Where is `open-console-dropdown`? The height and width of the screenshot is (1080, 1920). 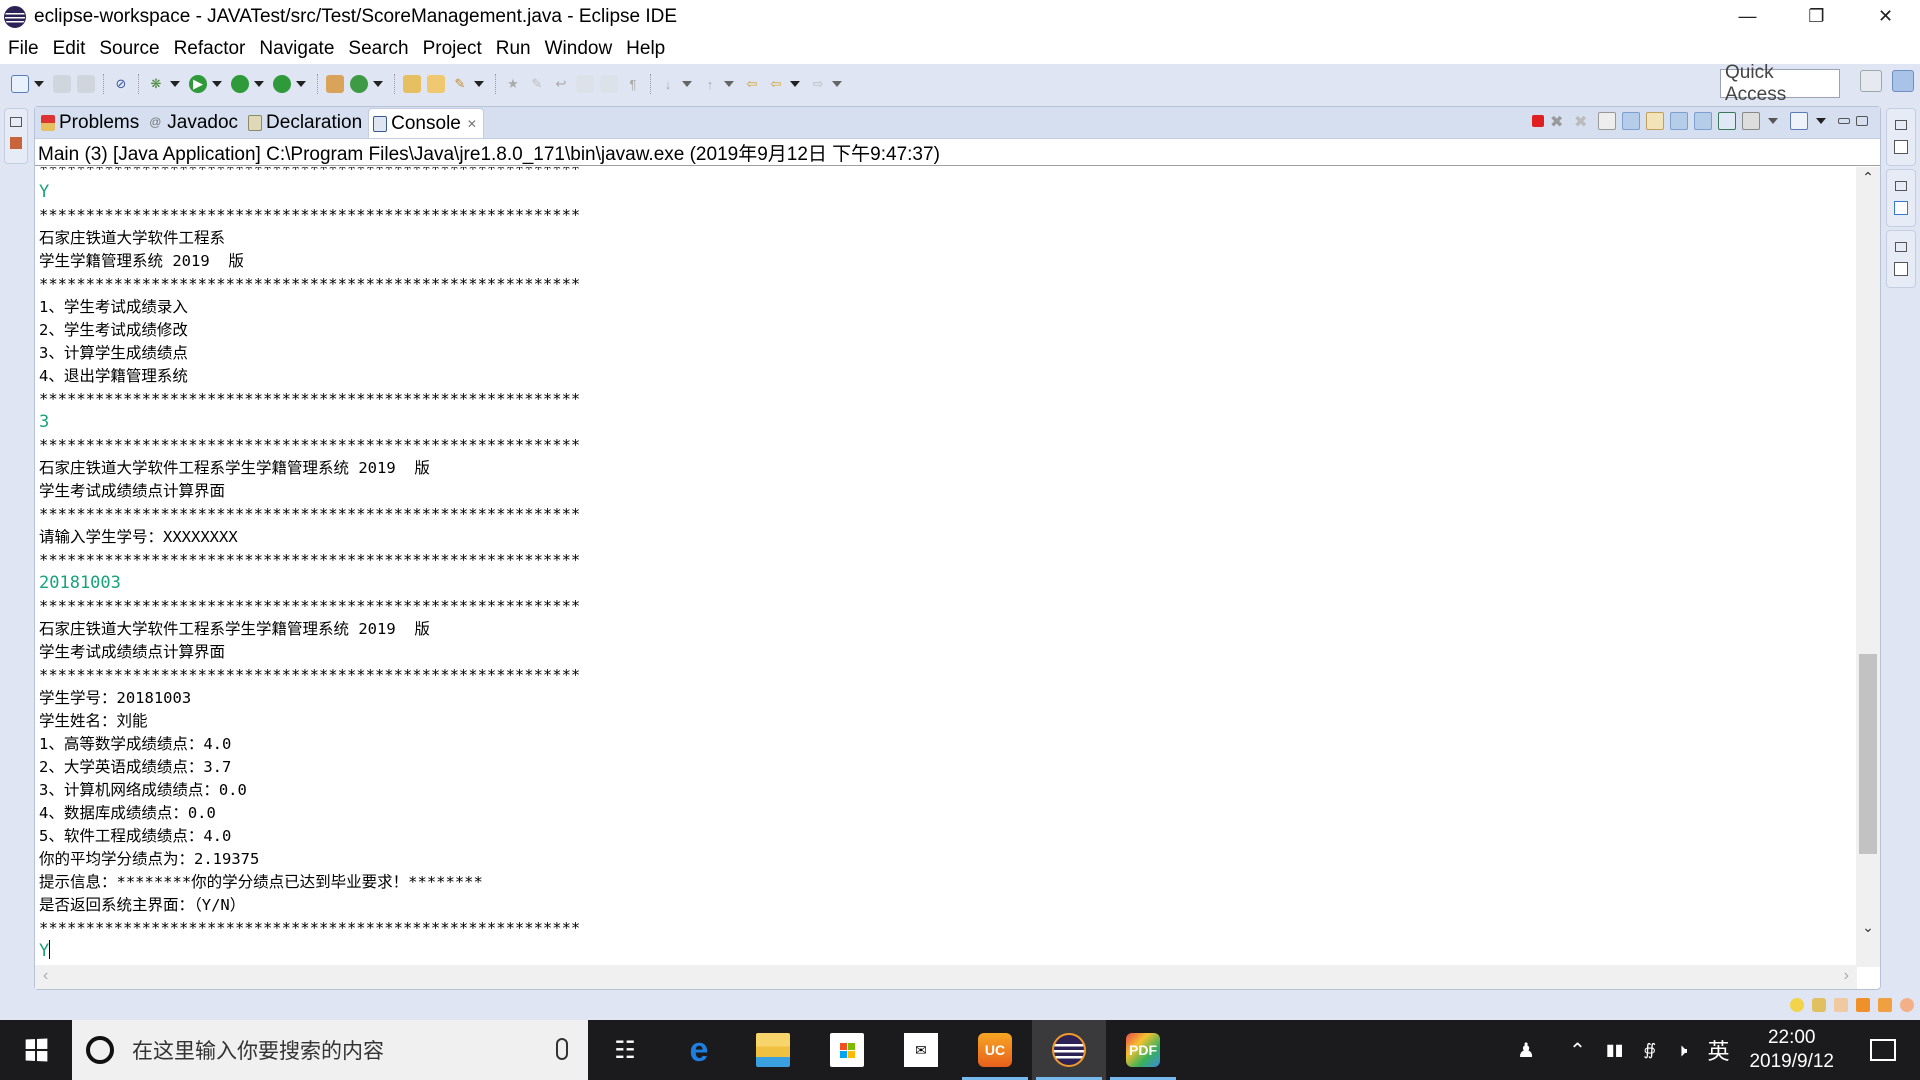 open-console-dropdown is located at coordinates (1821, 121).